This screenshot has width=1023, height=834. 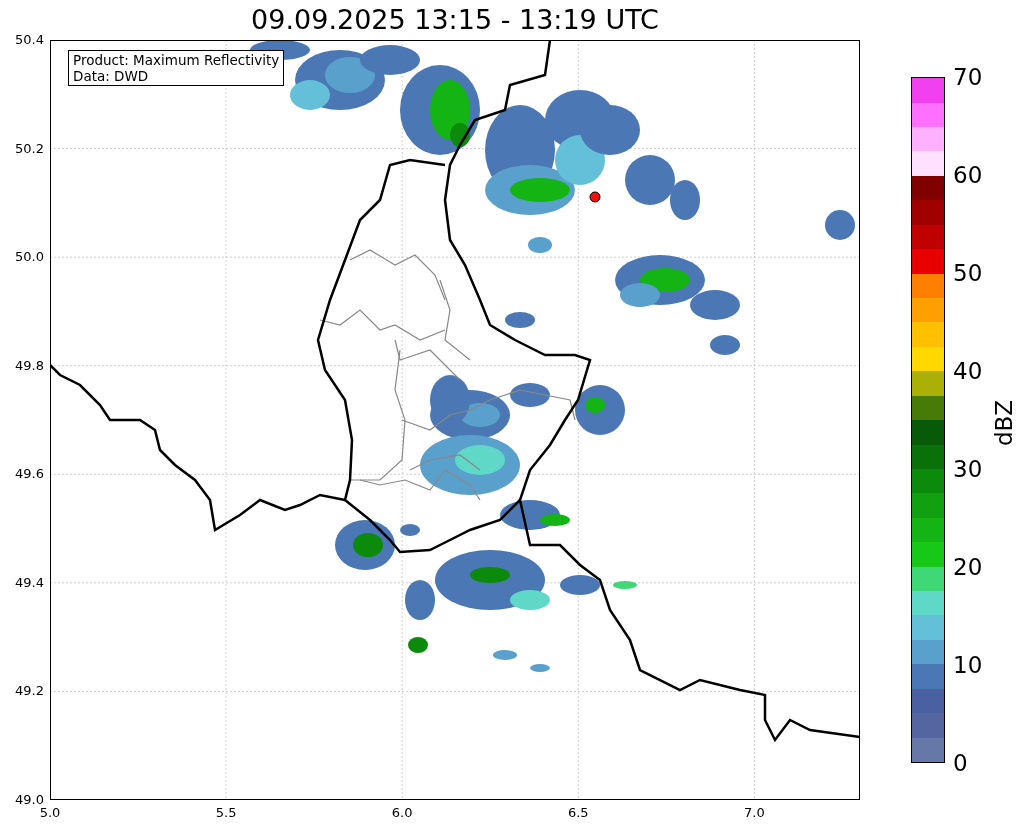 I want to click on y-tick-label: 49.8, so click(x=29, y=365).